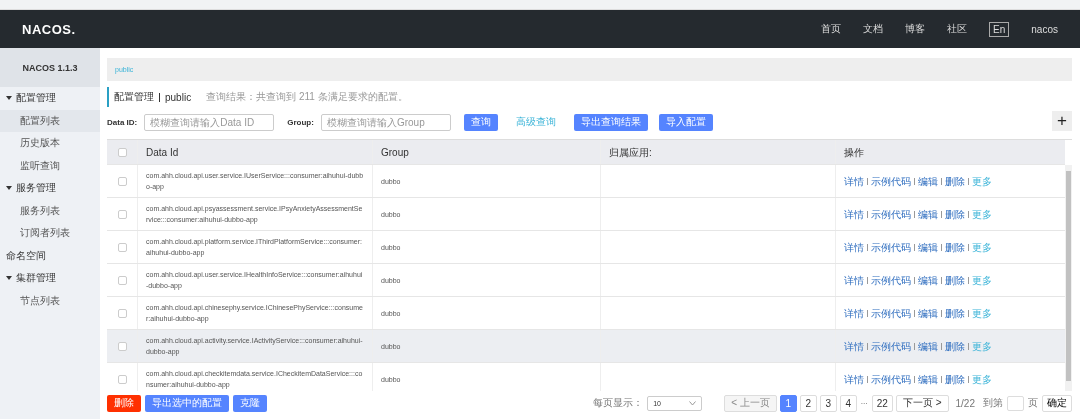 This screenshot has height=419, width=1080. Describe the element at coordinates (1015, 403) in the screenshot. I see `goto-page-field` at that location.